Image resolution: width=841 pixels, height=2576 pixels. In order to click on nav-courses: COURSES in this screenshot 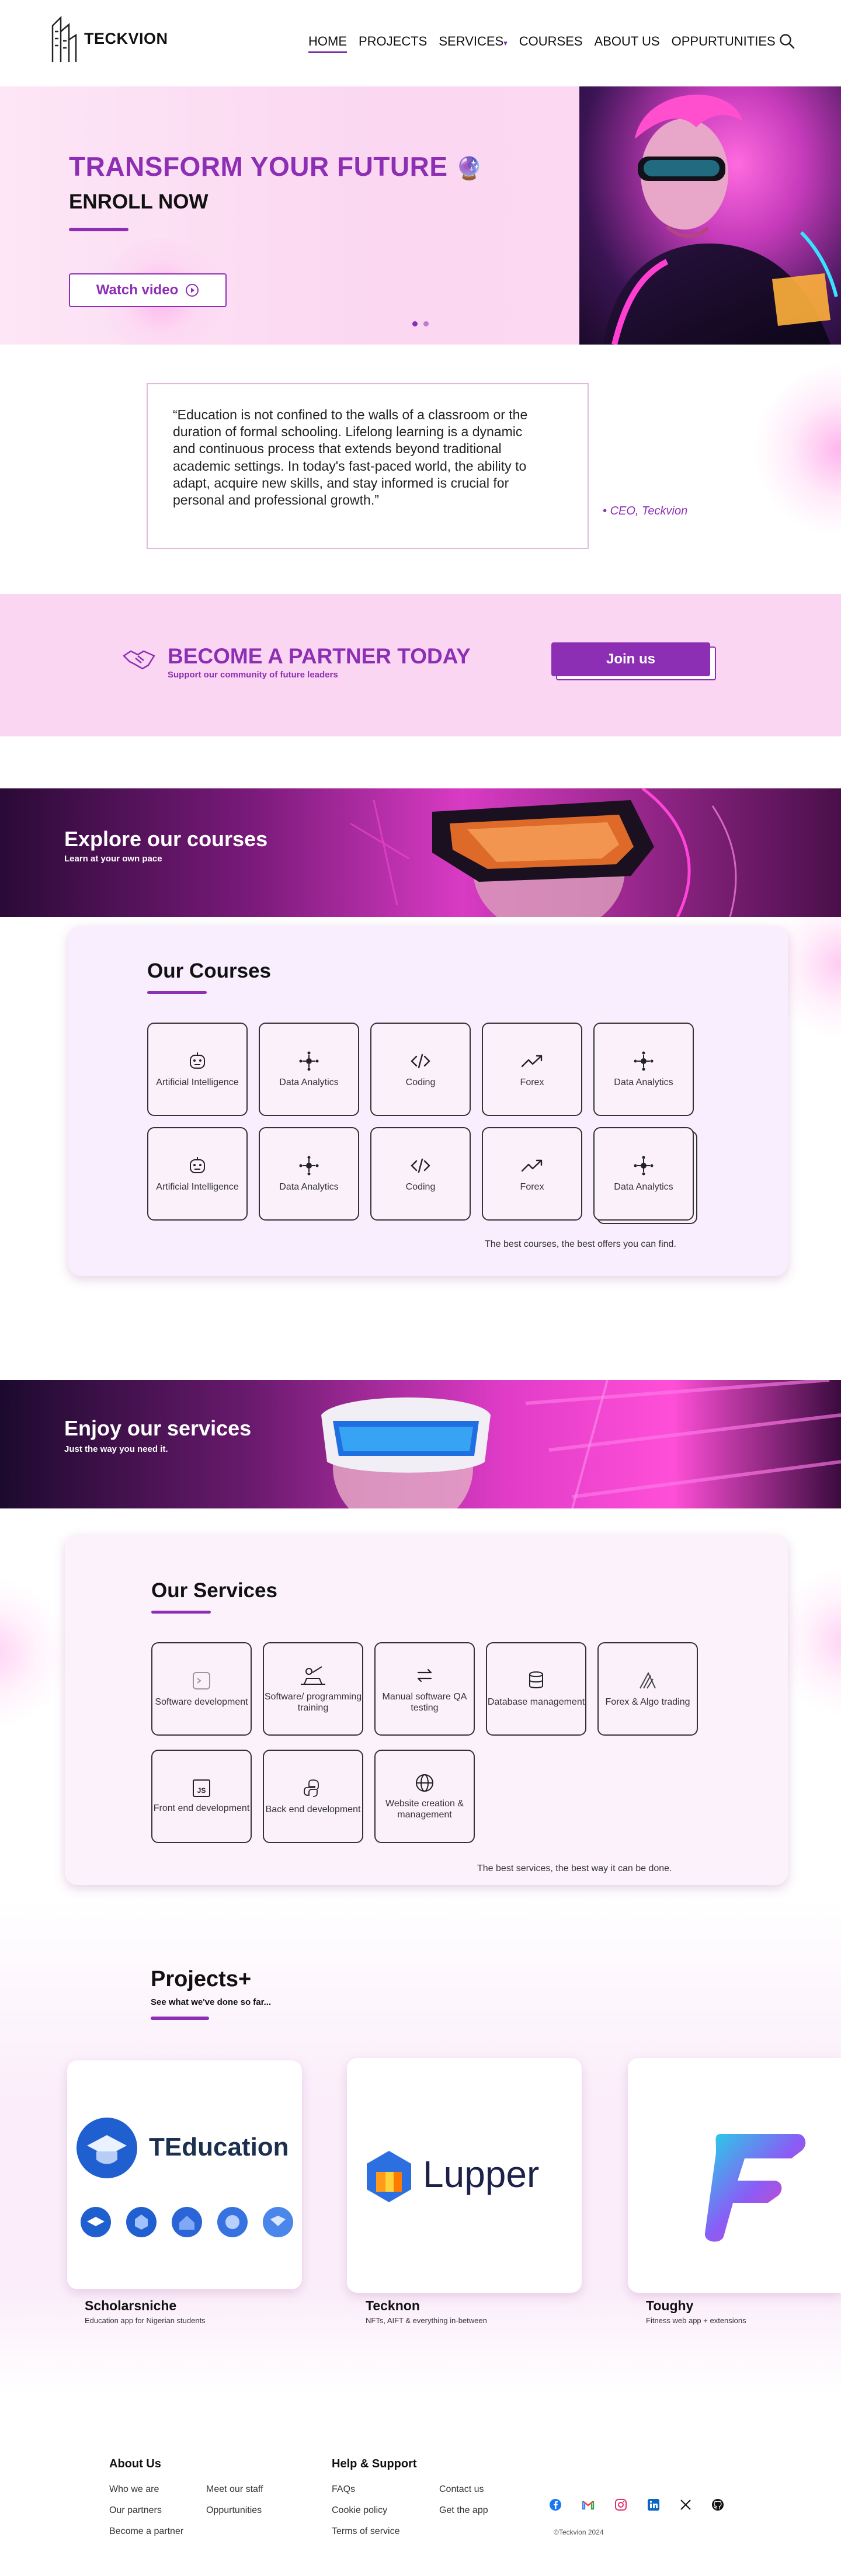, I will do `click(551, 44)`.